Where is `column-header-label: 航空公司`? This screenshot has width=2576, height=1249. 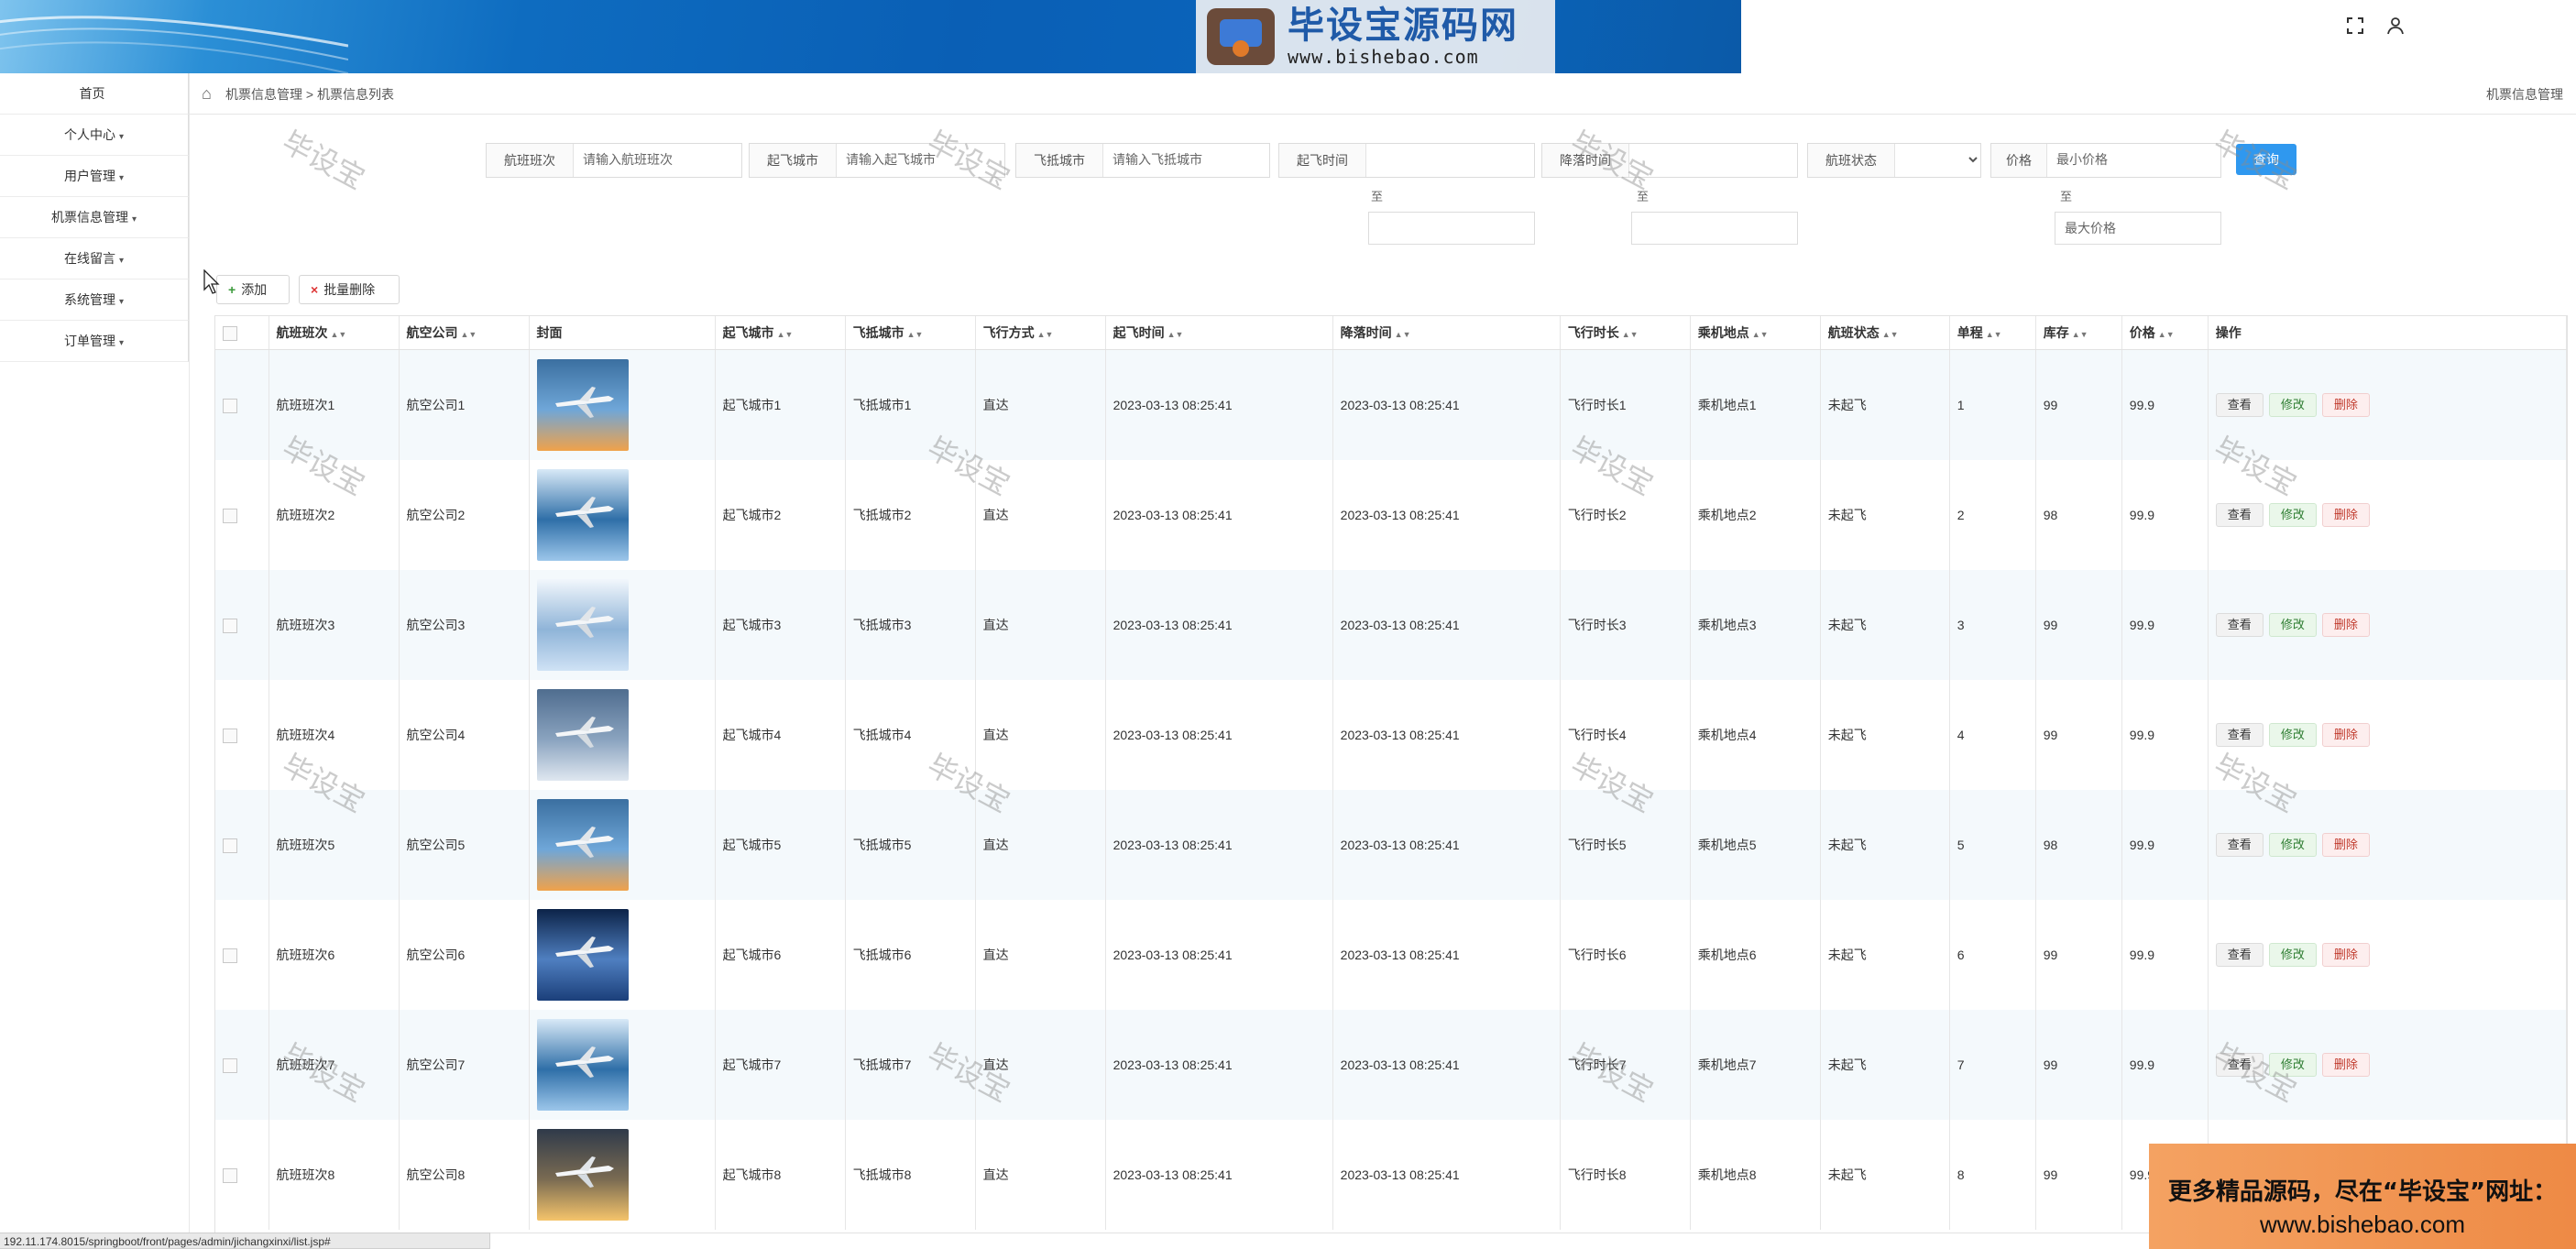
column-header-label: 航空公司 is located at coordinates (432, 332).